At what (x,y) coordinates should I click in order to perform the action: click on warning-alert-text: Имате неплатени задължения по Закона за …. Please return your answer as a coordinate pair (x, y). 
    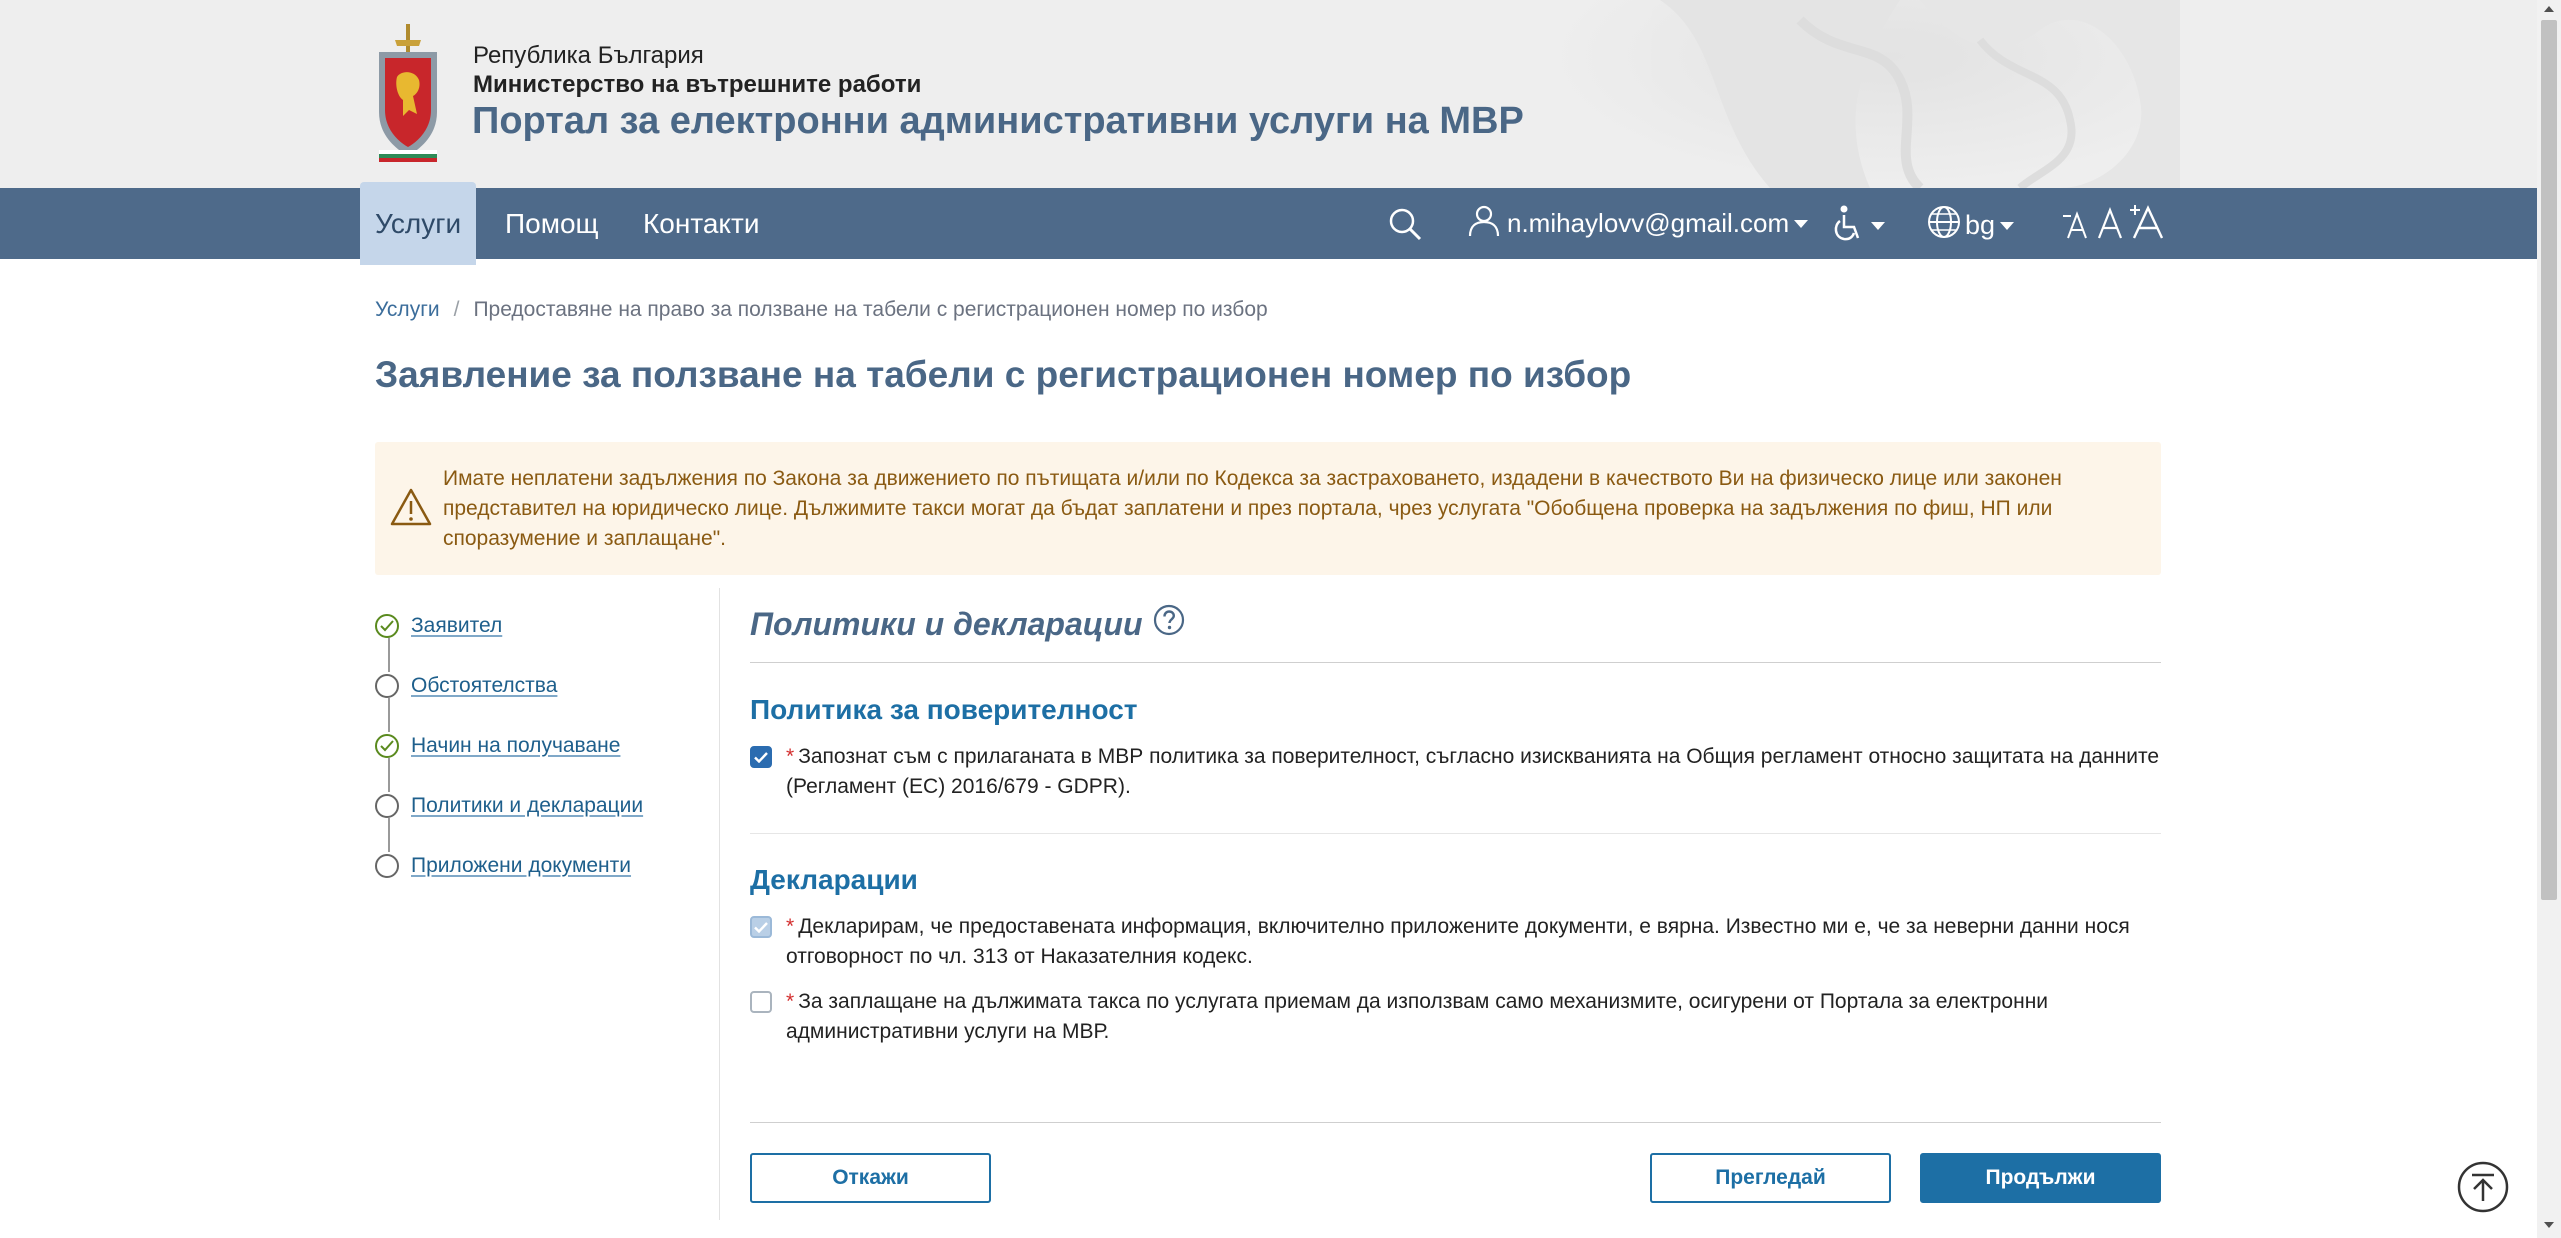
    Looking at the image, I should click on (1252, 508).